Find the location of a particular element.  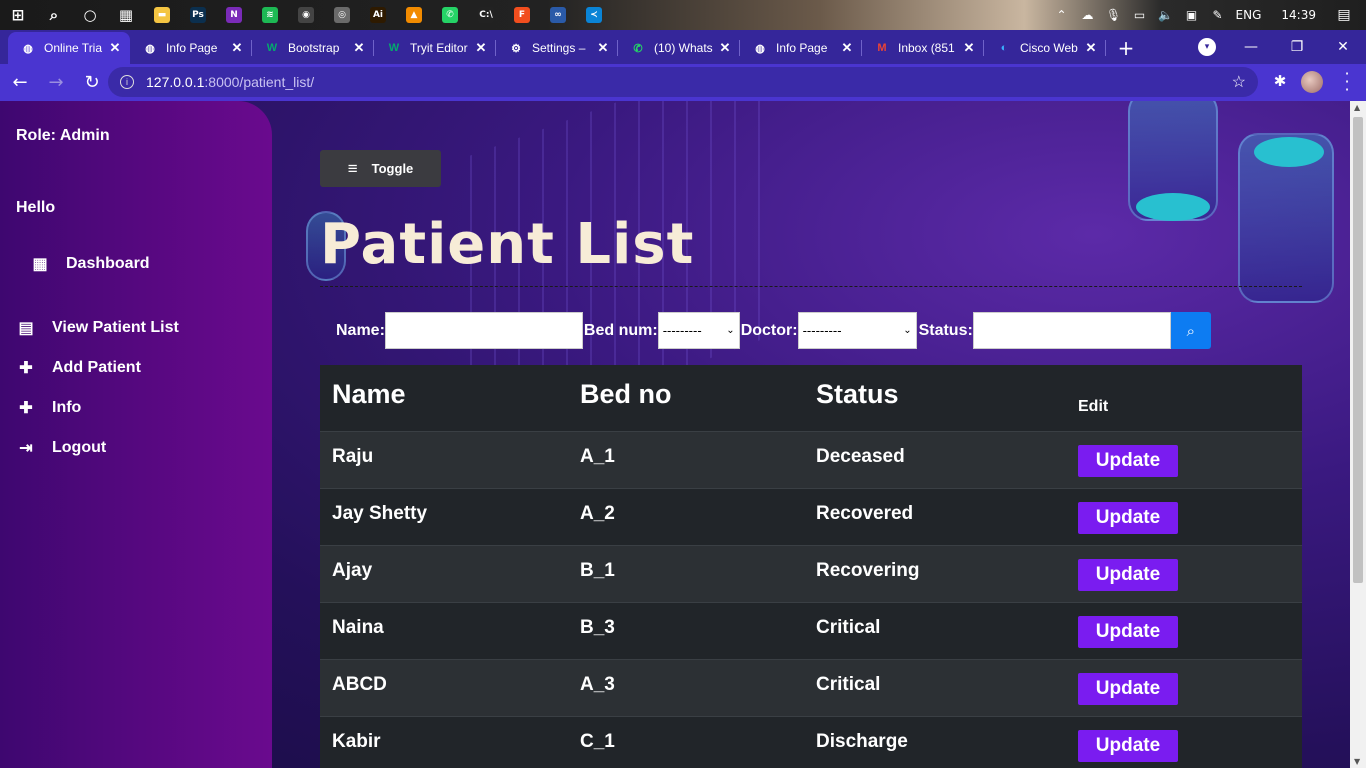

search-icon: ⌕ is located at coordinates (54, 15).